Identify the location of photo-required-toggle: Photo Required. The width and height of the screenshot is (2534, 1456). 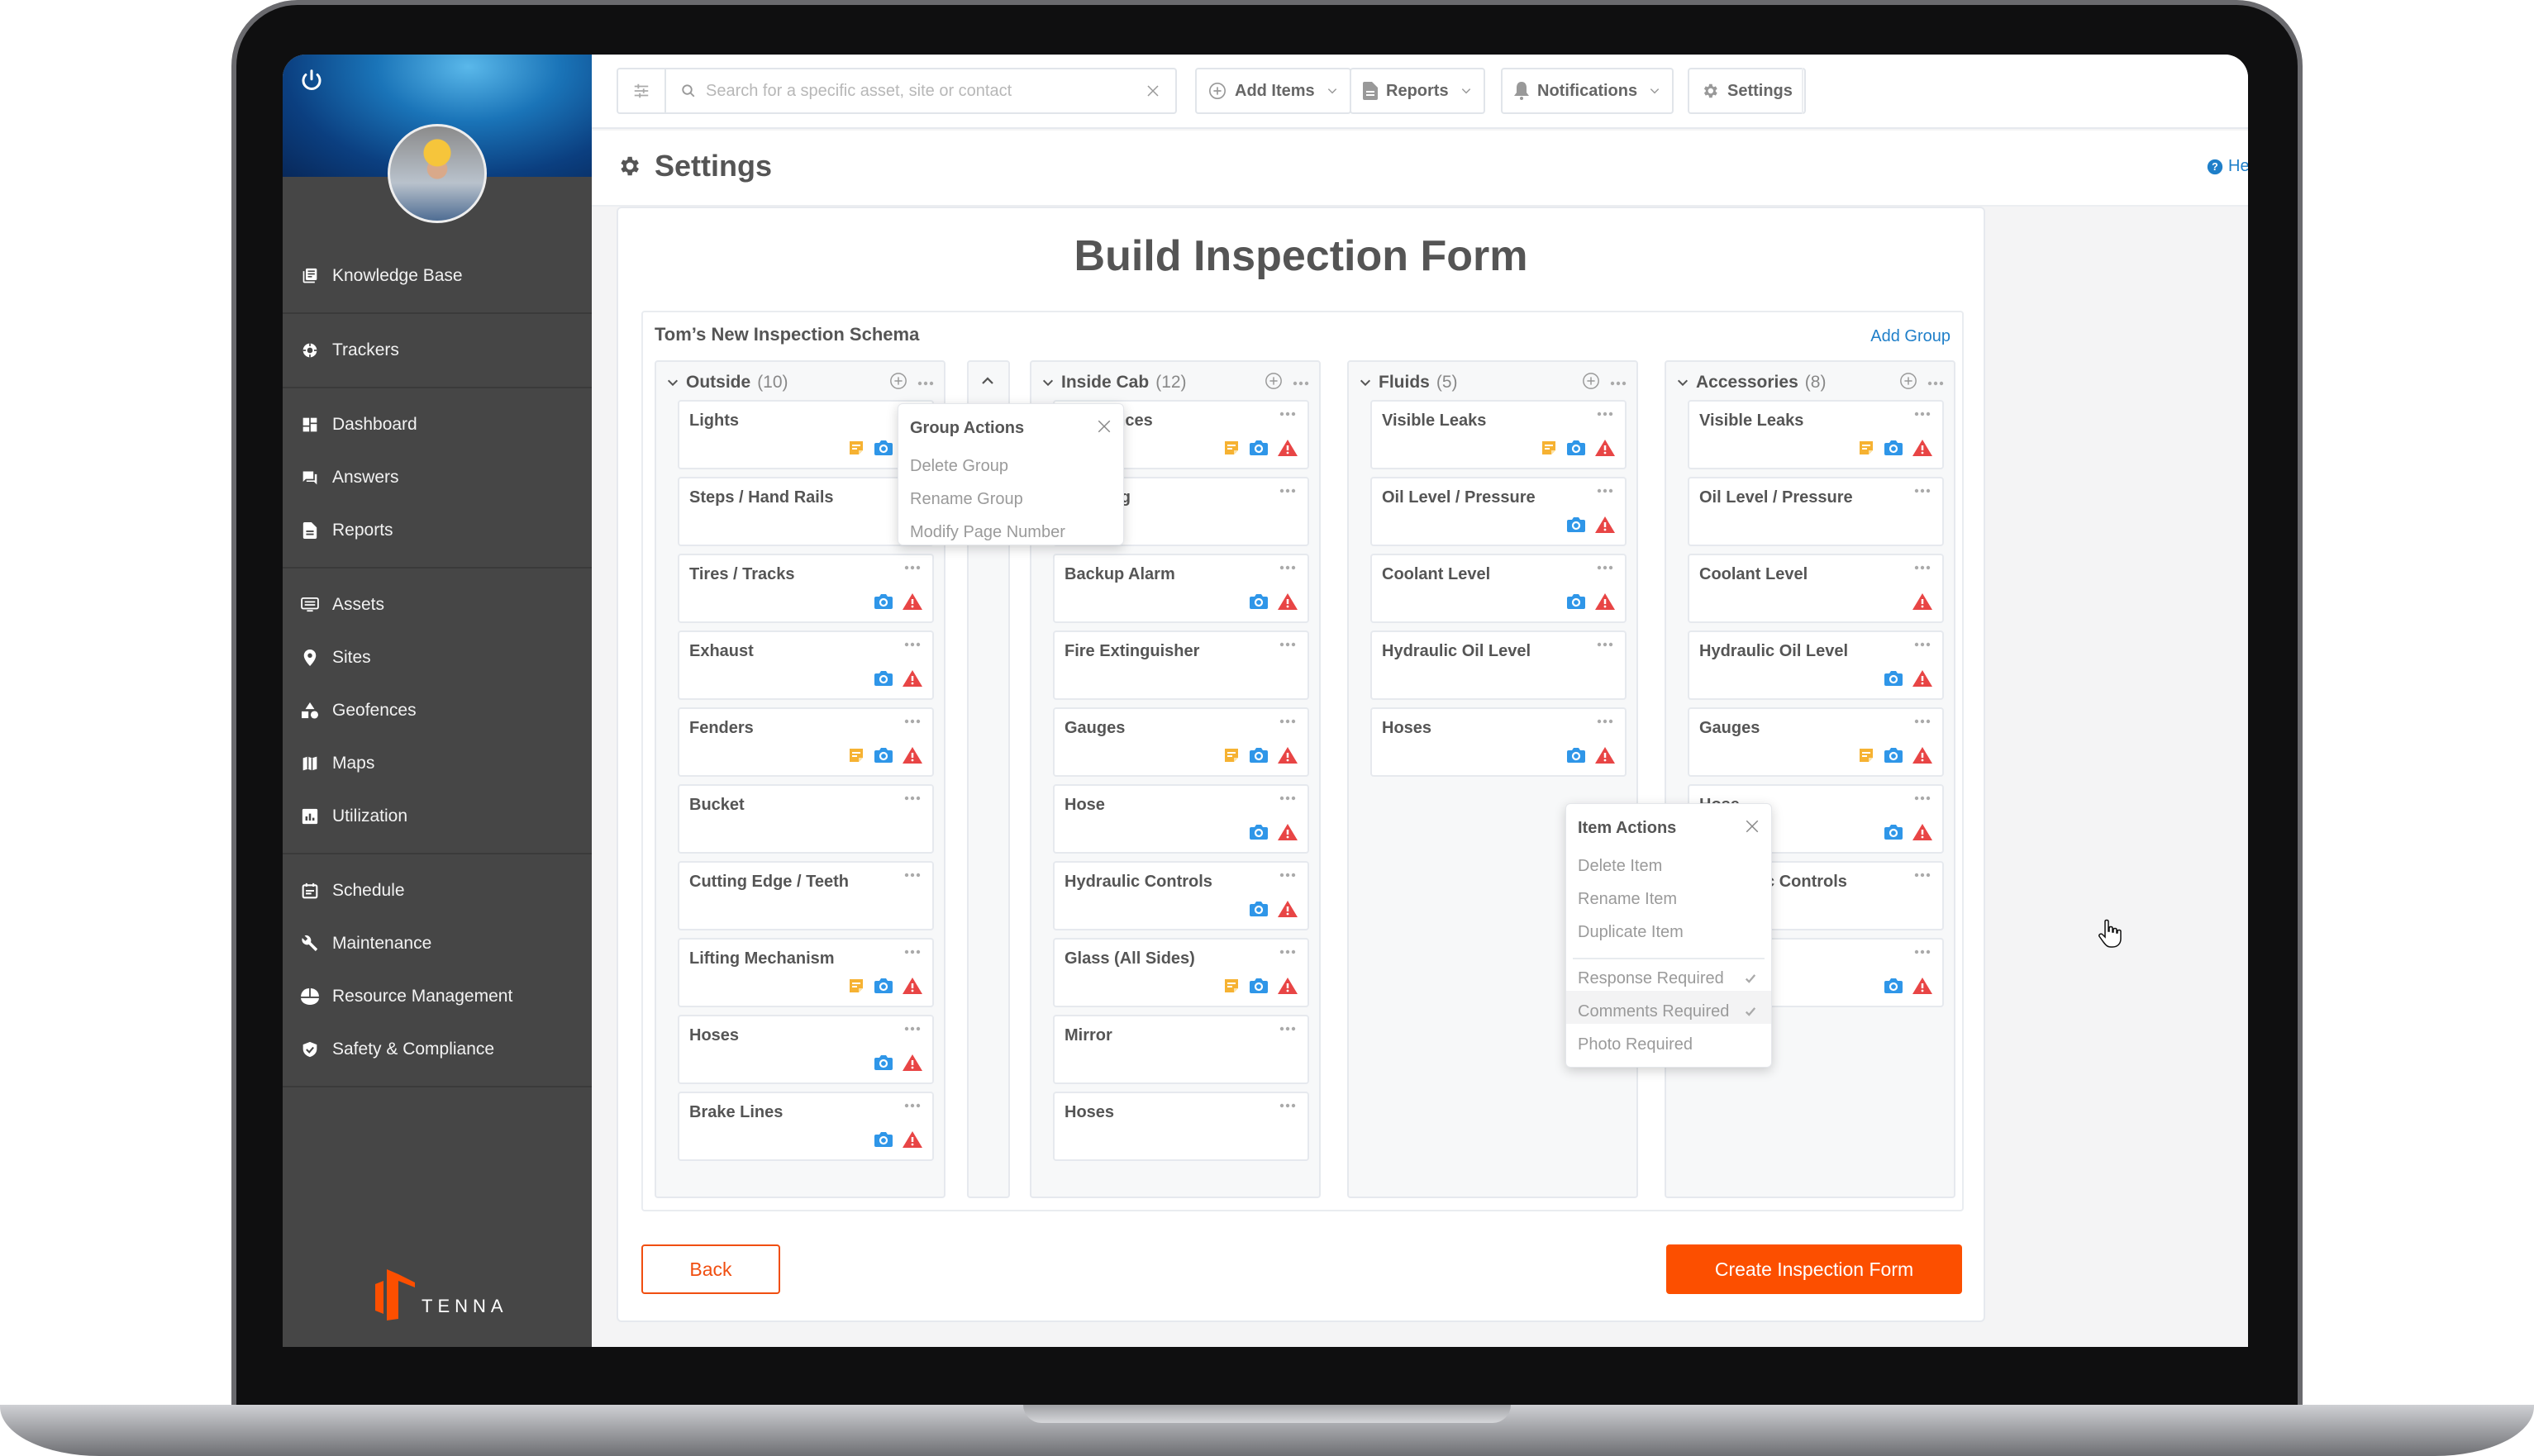
(1635, 1044).